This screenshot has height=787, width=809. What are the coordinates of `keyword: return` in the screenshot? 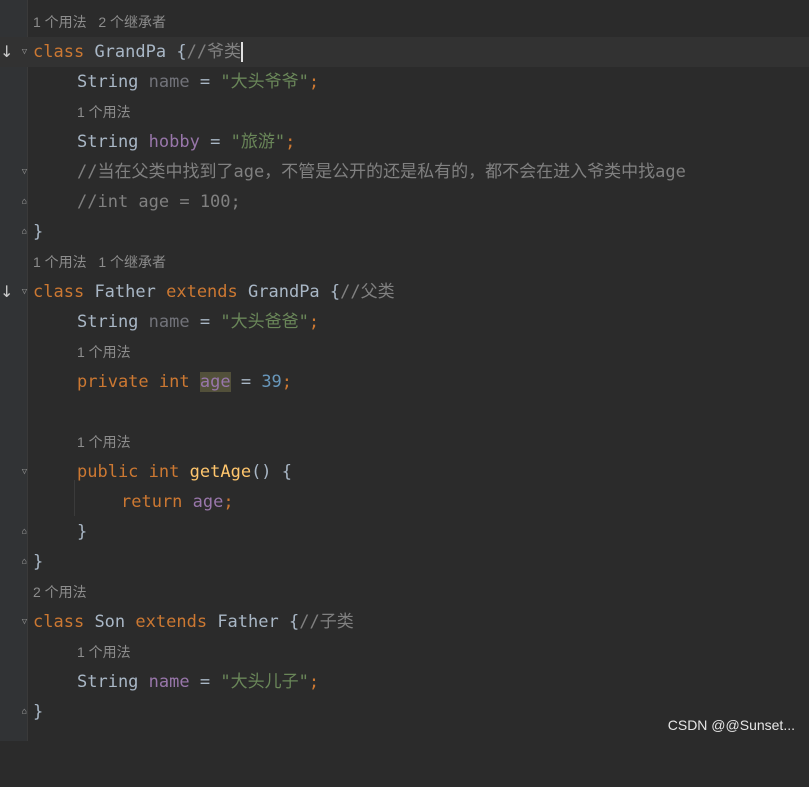 It's located at (152, 502).